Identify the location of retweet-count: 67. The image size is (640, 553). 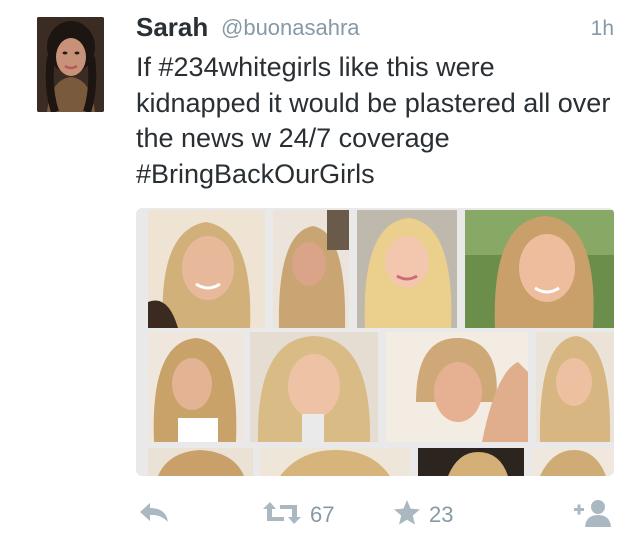
(322, 514).